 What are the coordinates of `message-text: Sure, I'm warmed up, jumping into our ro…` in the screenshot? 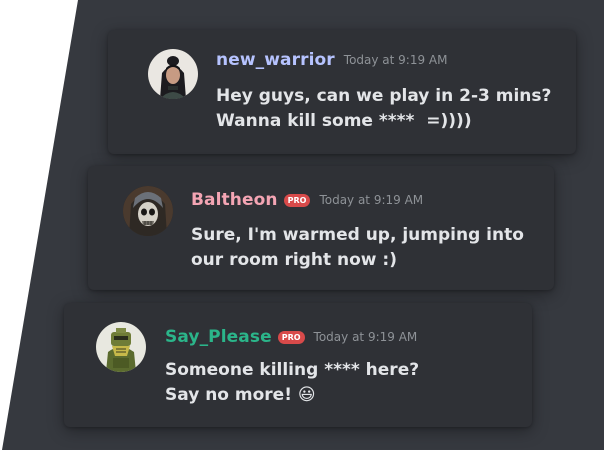 It's located at (357, 248).